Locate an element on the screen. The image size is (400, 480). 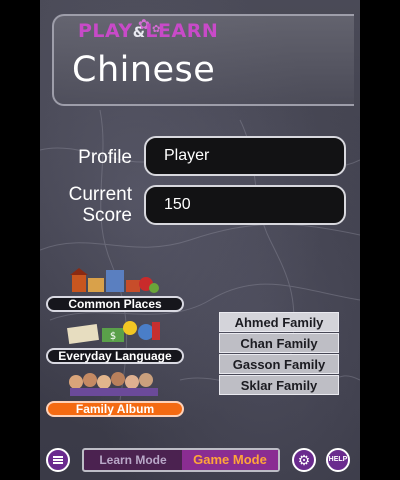
score-label: Current Score is located at coordinates (88, 205).